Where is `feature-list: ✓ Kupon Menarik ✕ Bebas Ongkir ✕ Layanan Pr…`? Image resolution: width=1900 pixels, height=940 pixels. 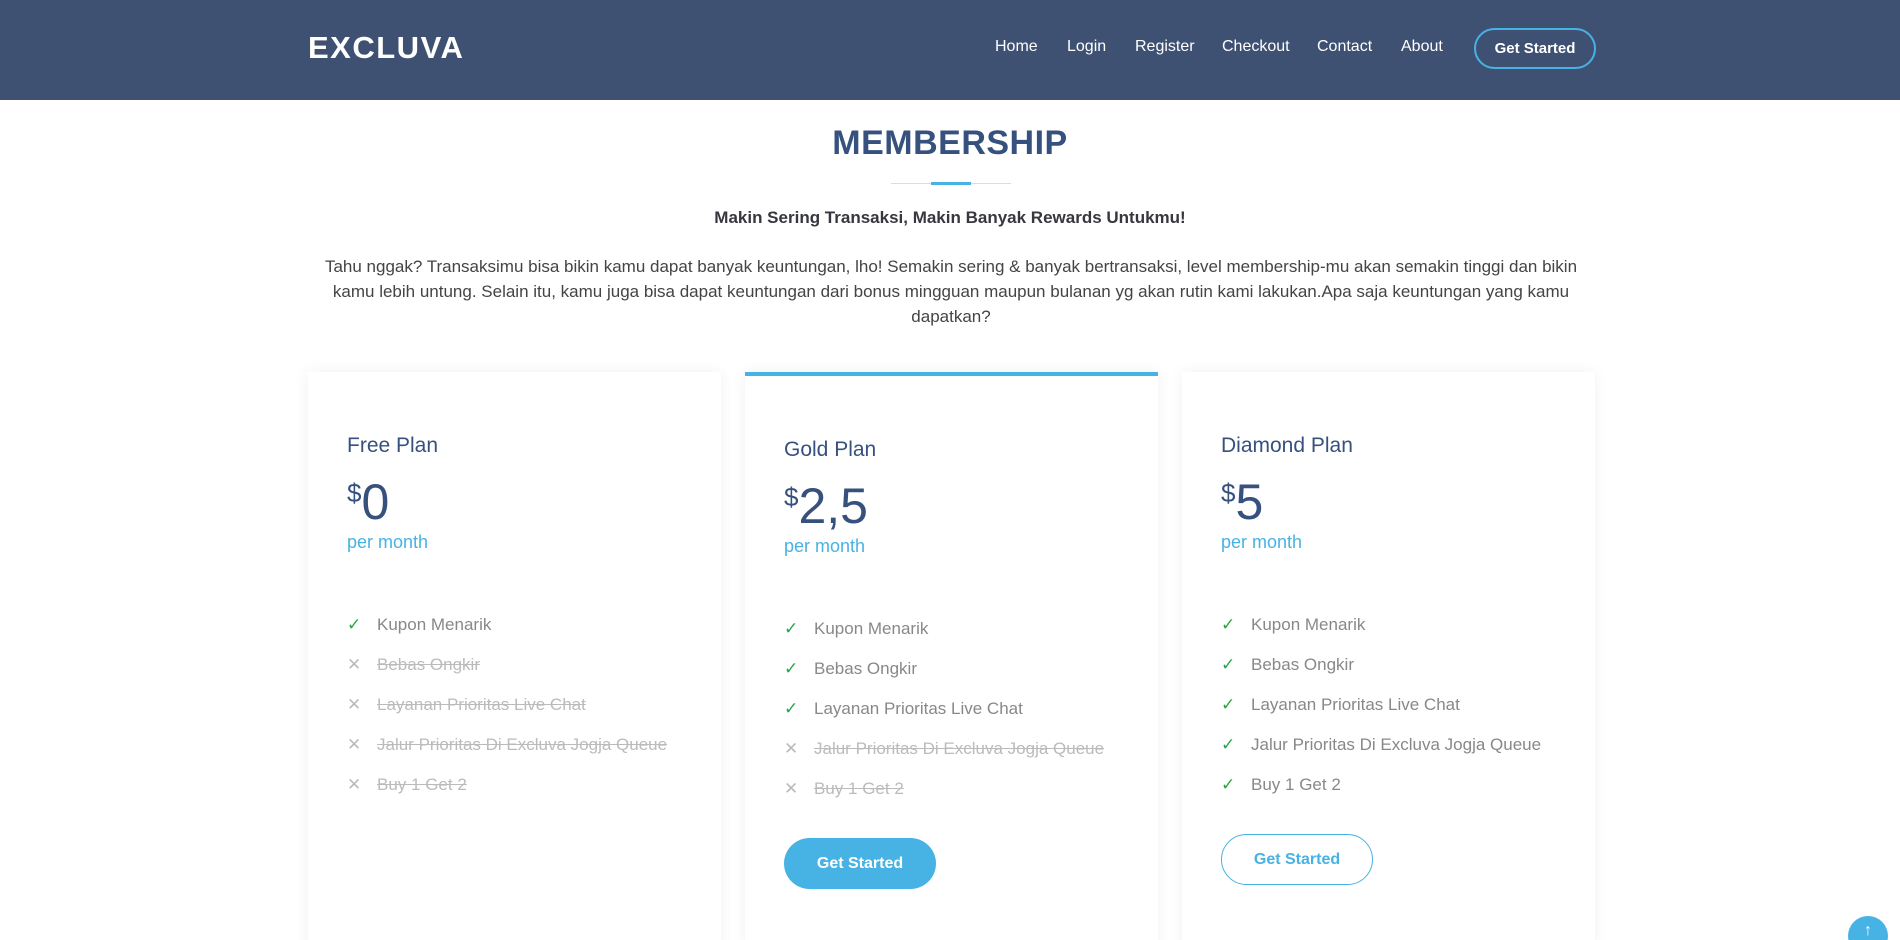
feature-list: ✓ Kupon Menarik ✕ Bebas Ongkir ✕ Layanan Pr… is located at coordinates (507, 705).